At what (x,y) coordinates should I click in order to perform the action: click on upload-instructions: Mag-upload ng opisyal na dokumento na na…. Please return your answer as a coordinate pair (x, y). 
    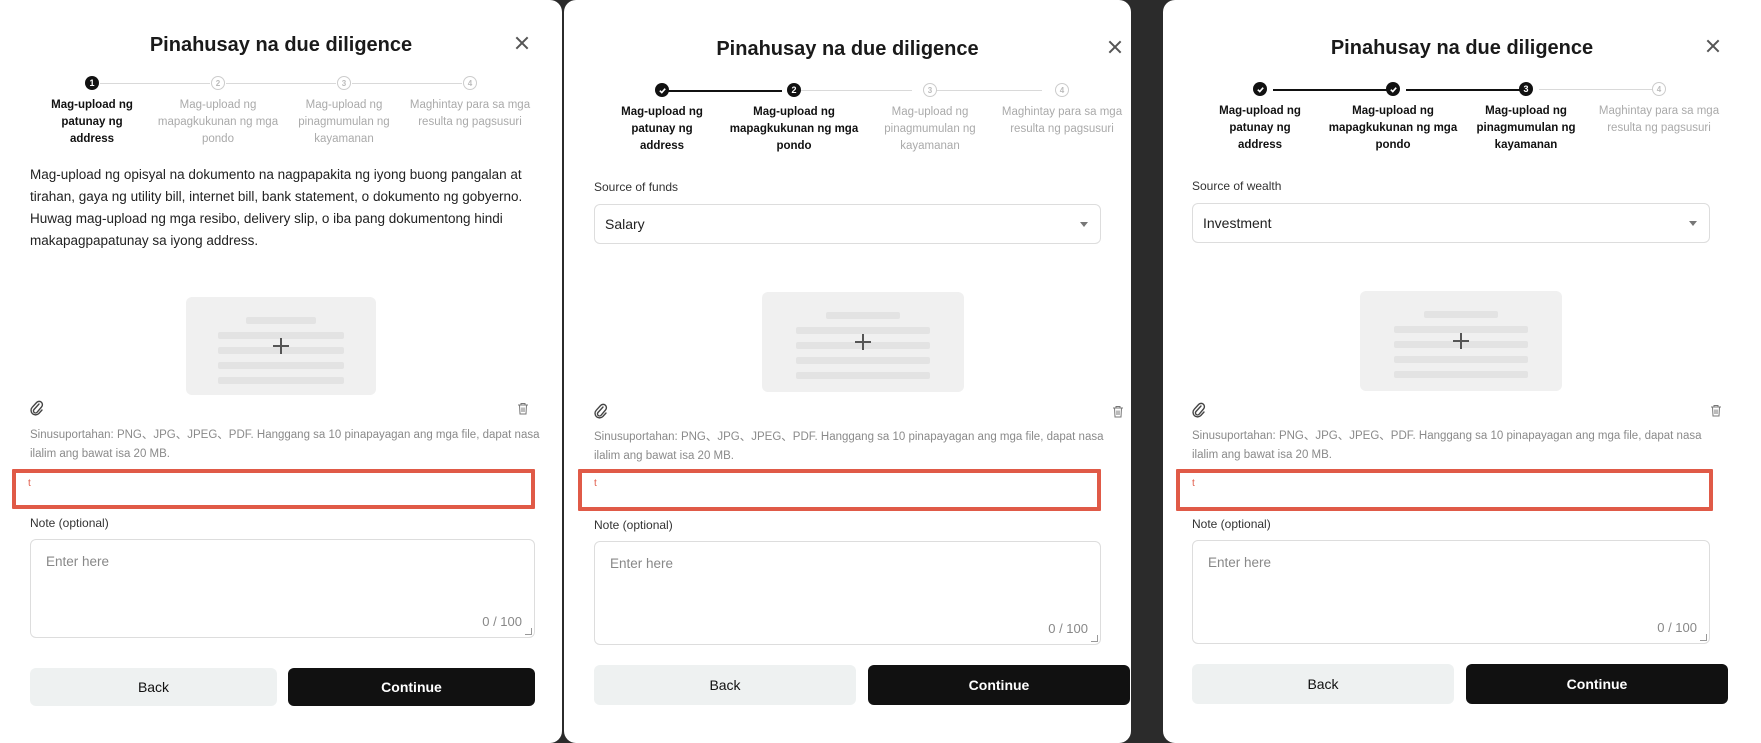
    Looking at the image, I should click on (276, 207).